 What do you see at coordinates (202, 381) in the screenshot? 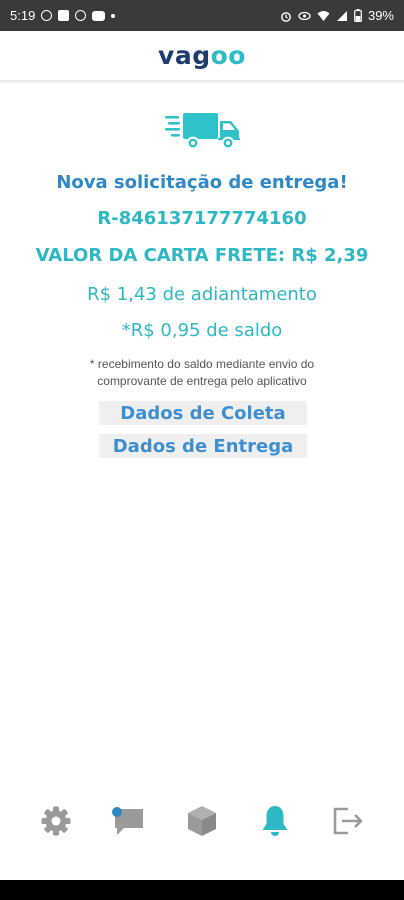
I see `balance-note-line2: comprovante de entrega pelo aplicativo` at bounding box center [202, 381].